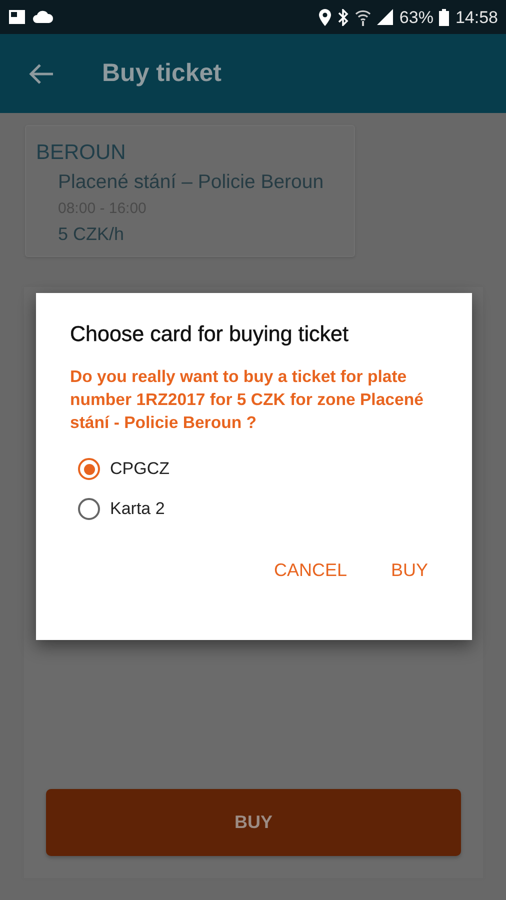 This screenshot has width=506, height=900. What do you see at coordinates (385, 17) in the screenshot?
I see `signal-icon` at bounding box center [385, 17].